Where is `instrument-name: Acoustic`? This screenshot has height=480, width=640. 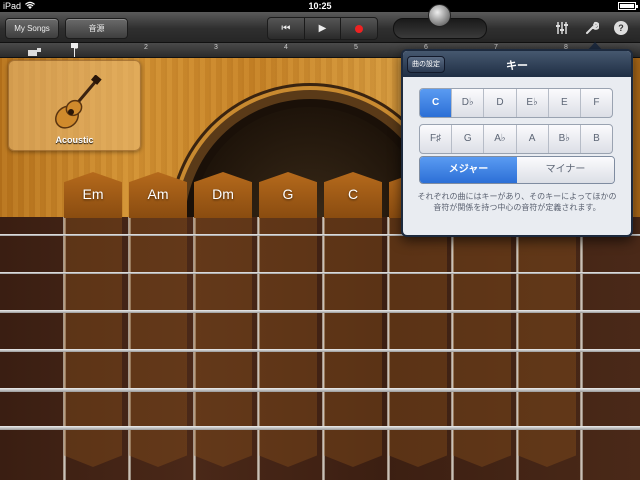 instrument-name: Acoustic is located at coordinates (74, 140).